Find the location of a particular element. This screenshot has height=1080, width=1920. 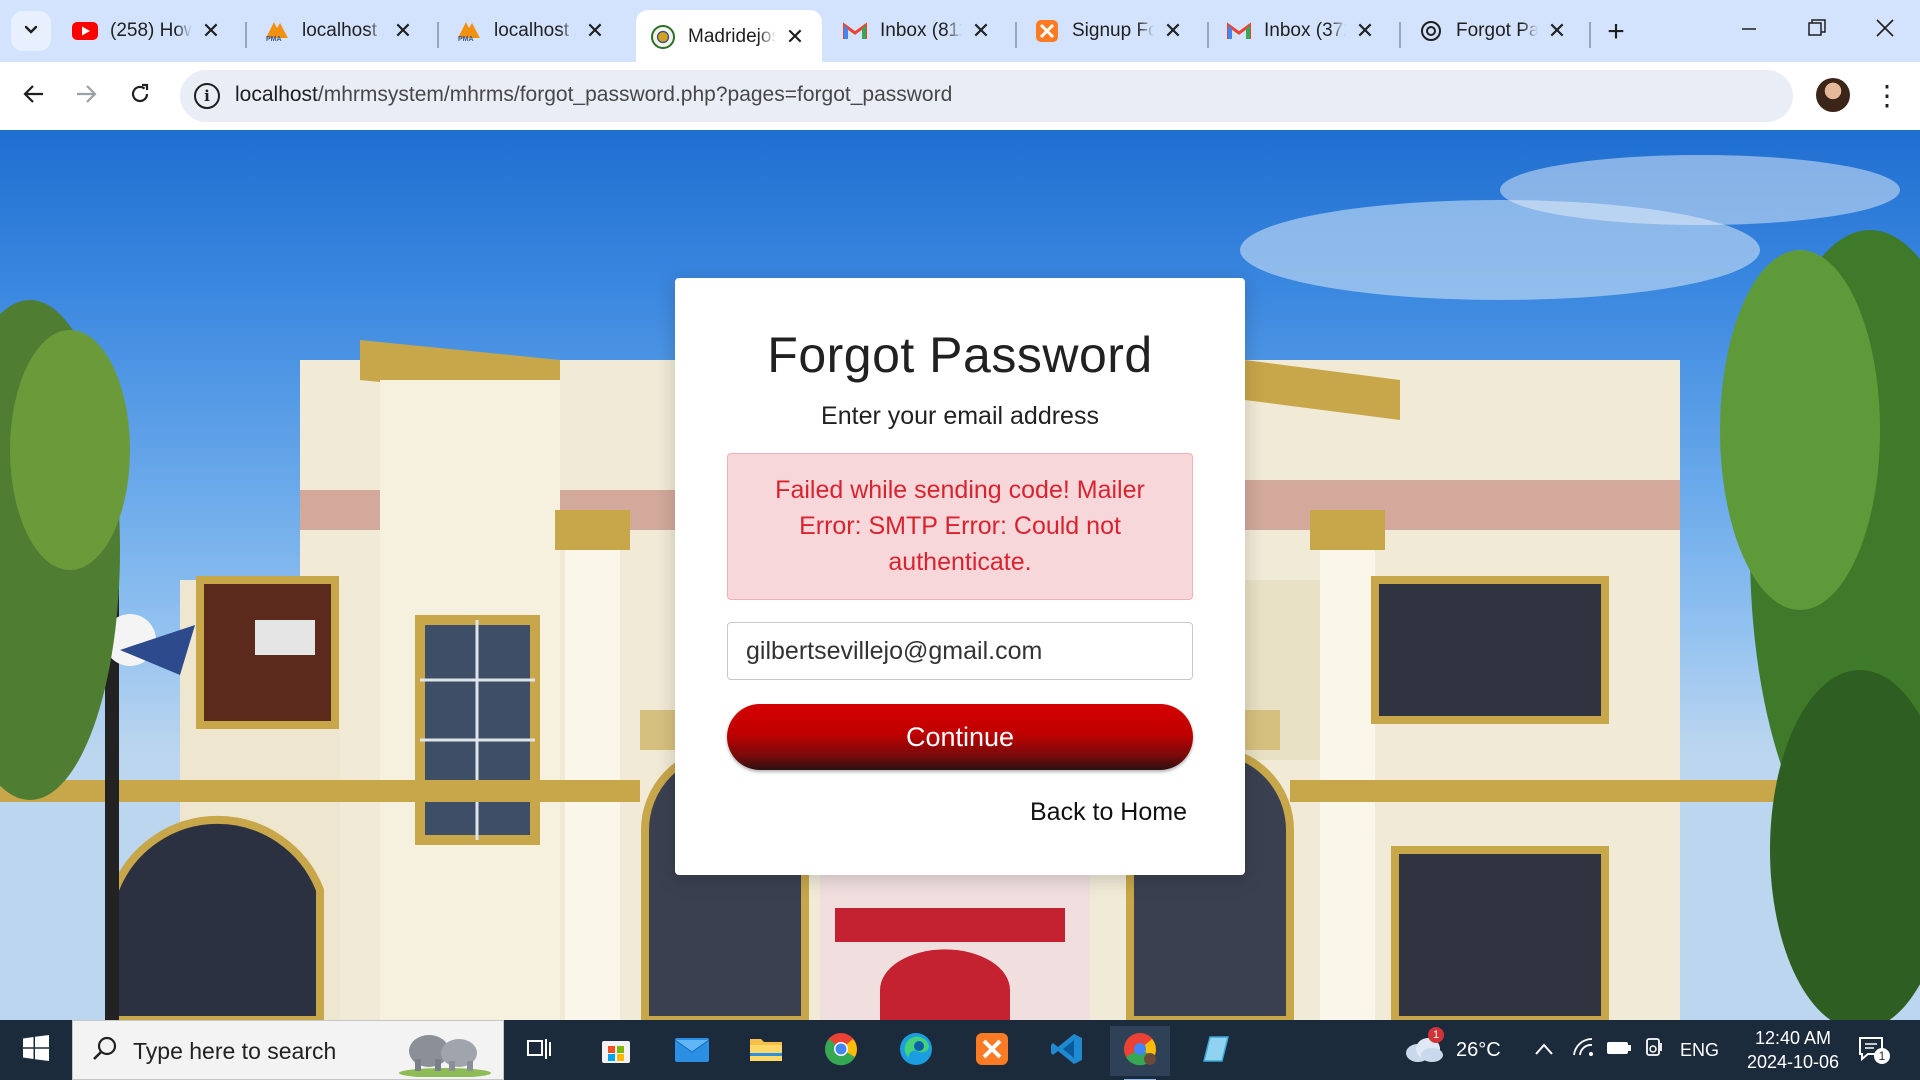

browser-menu-icon: ⋮ is located at coordinates (1887, 96).